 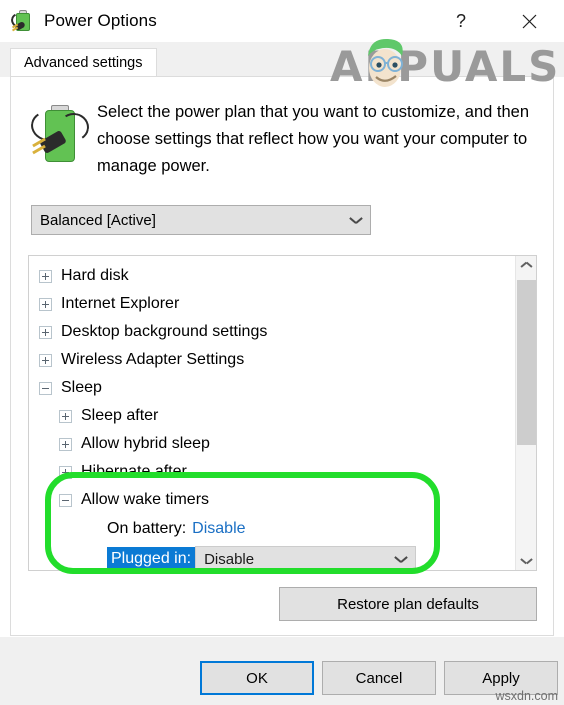 I want to click on power-plan-select: Balanced [Active], so click(x=201, y=220).